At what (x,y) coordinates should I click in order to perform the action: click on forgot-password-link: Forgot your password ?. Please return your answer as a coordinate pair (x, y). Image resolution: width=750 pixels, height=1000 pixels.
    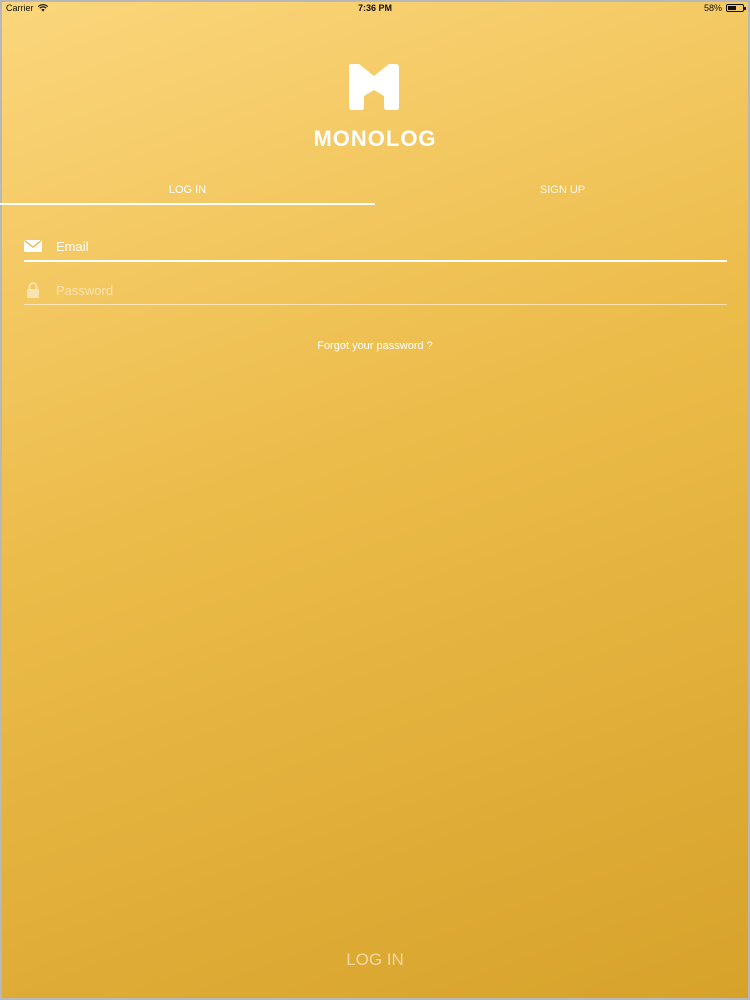
    Looking at the image, I should click on (375, 346).